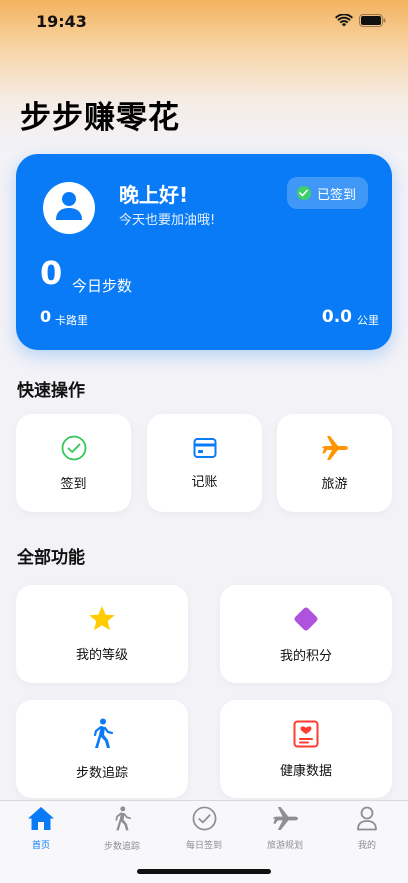  What do you see at coordinates (336, 195) in the screenshot?
I see `checkin-badge-label: 已签到` at bounding box center [336, 195].